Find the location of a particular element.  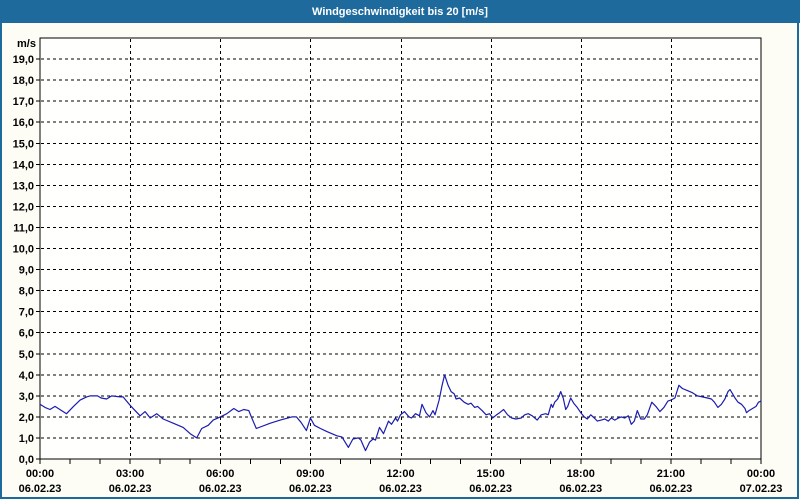

y-tick-label: 8,0 is located at coordinates (26, 292).